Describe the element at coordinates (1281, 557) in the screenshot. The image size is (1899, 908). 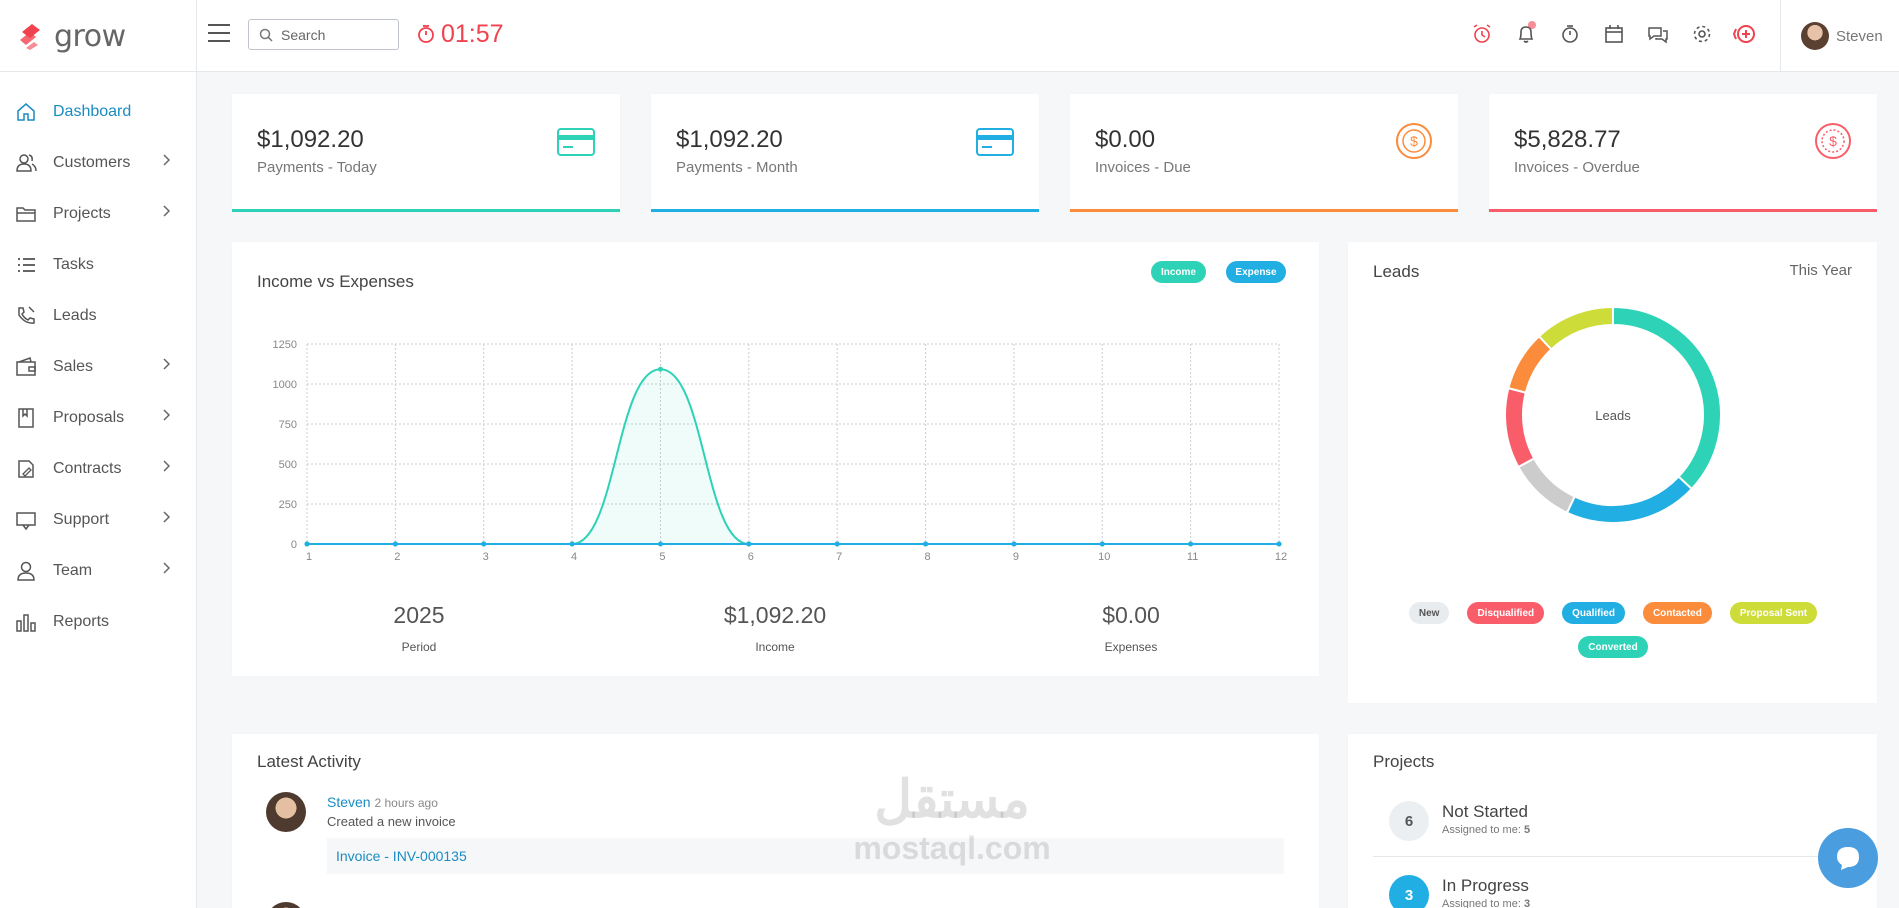
I see `x-tick-label: 12` at that location.